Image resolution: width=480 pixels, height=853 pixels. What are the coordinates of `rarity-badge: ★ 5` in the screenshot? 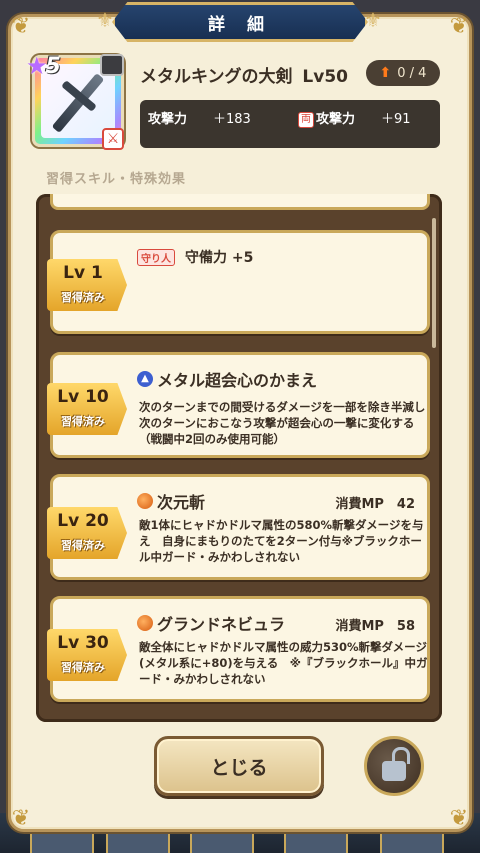 It's located at (43, 66).